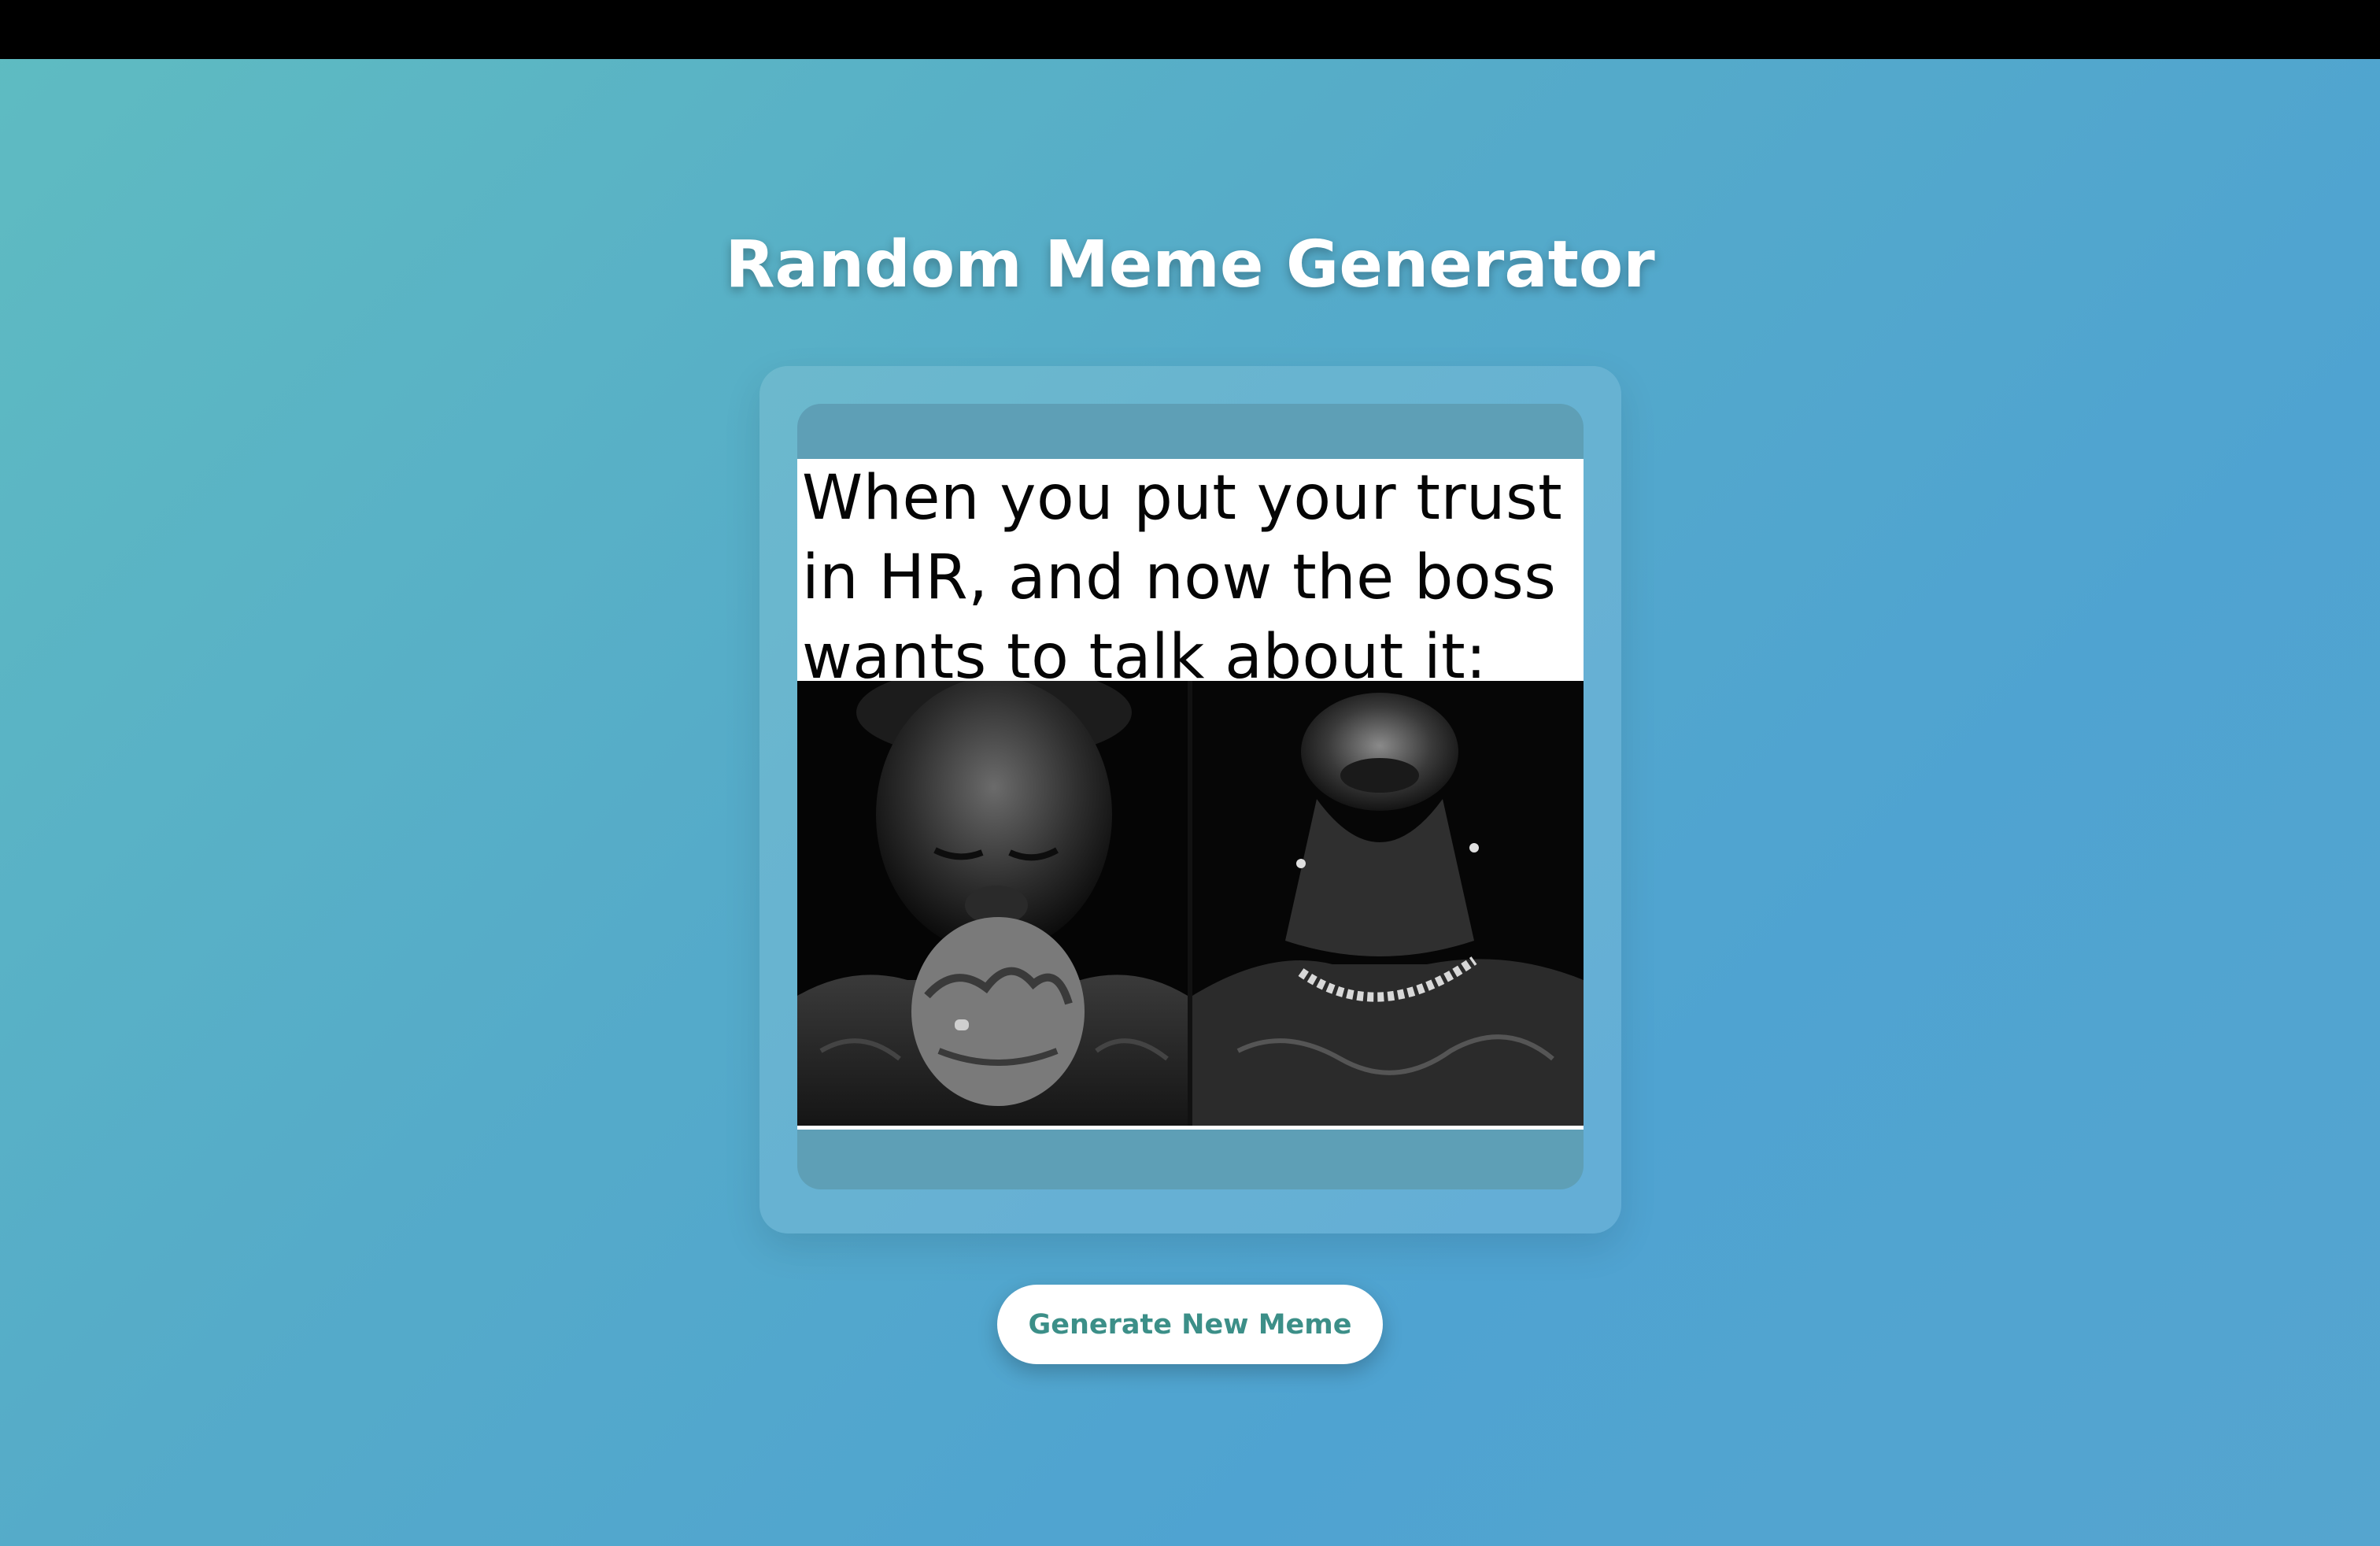 This screenshot has height=1546, width=2380. I want to click on browser-top-bar, so click(1190, 29).